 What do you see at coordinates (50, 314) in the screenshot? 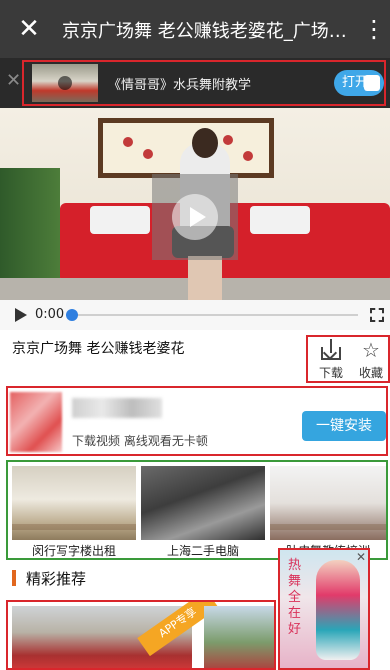
I see `current-time: 0:00` at bounding box center [50, 314].